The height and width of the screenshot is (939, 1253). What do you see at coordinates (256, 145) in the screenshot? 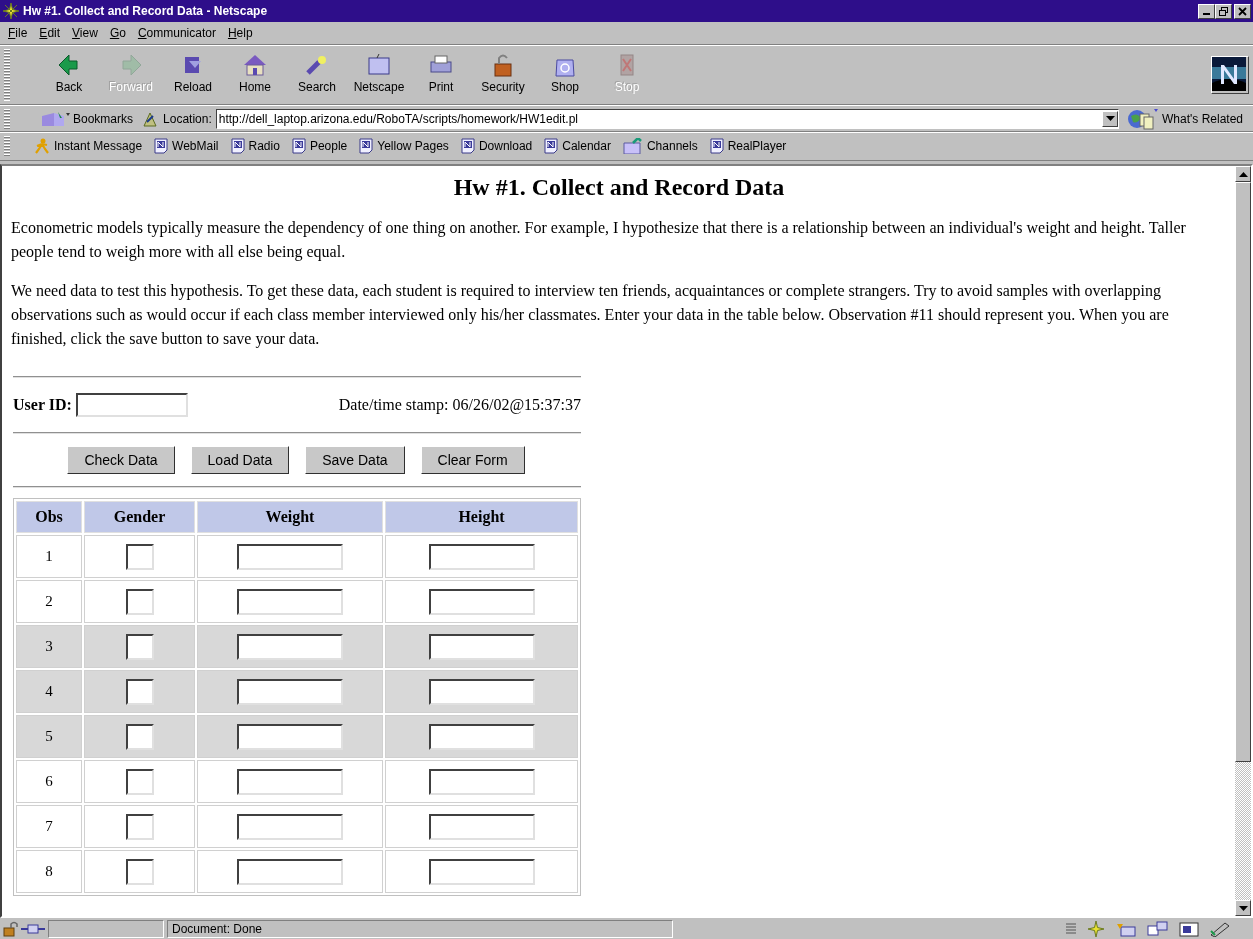
I see `personal-toolbar-button: Radio` at bounding box center [256, 145].